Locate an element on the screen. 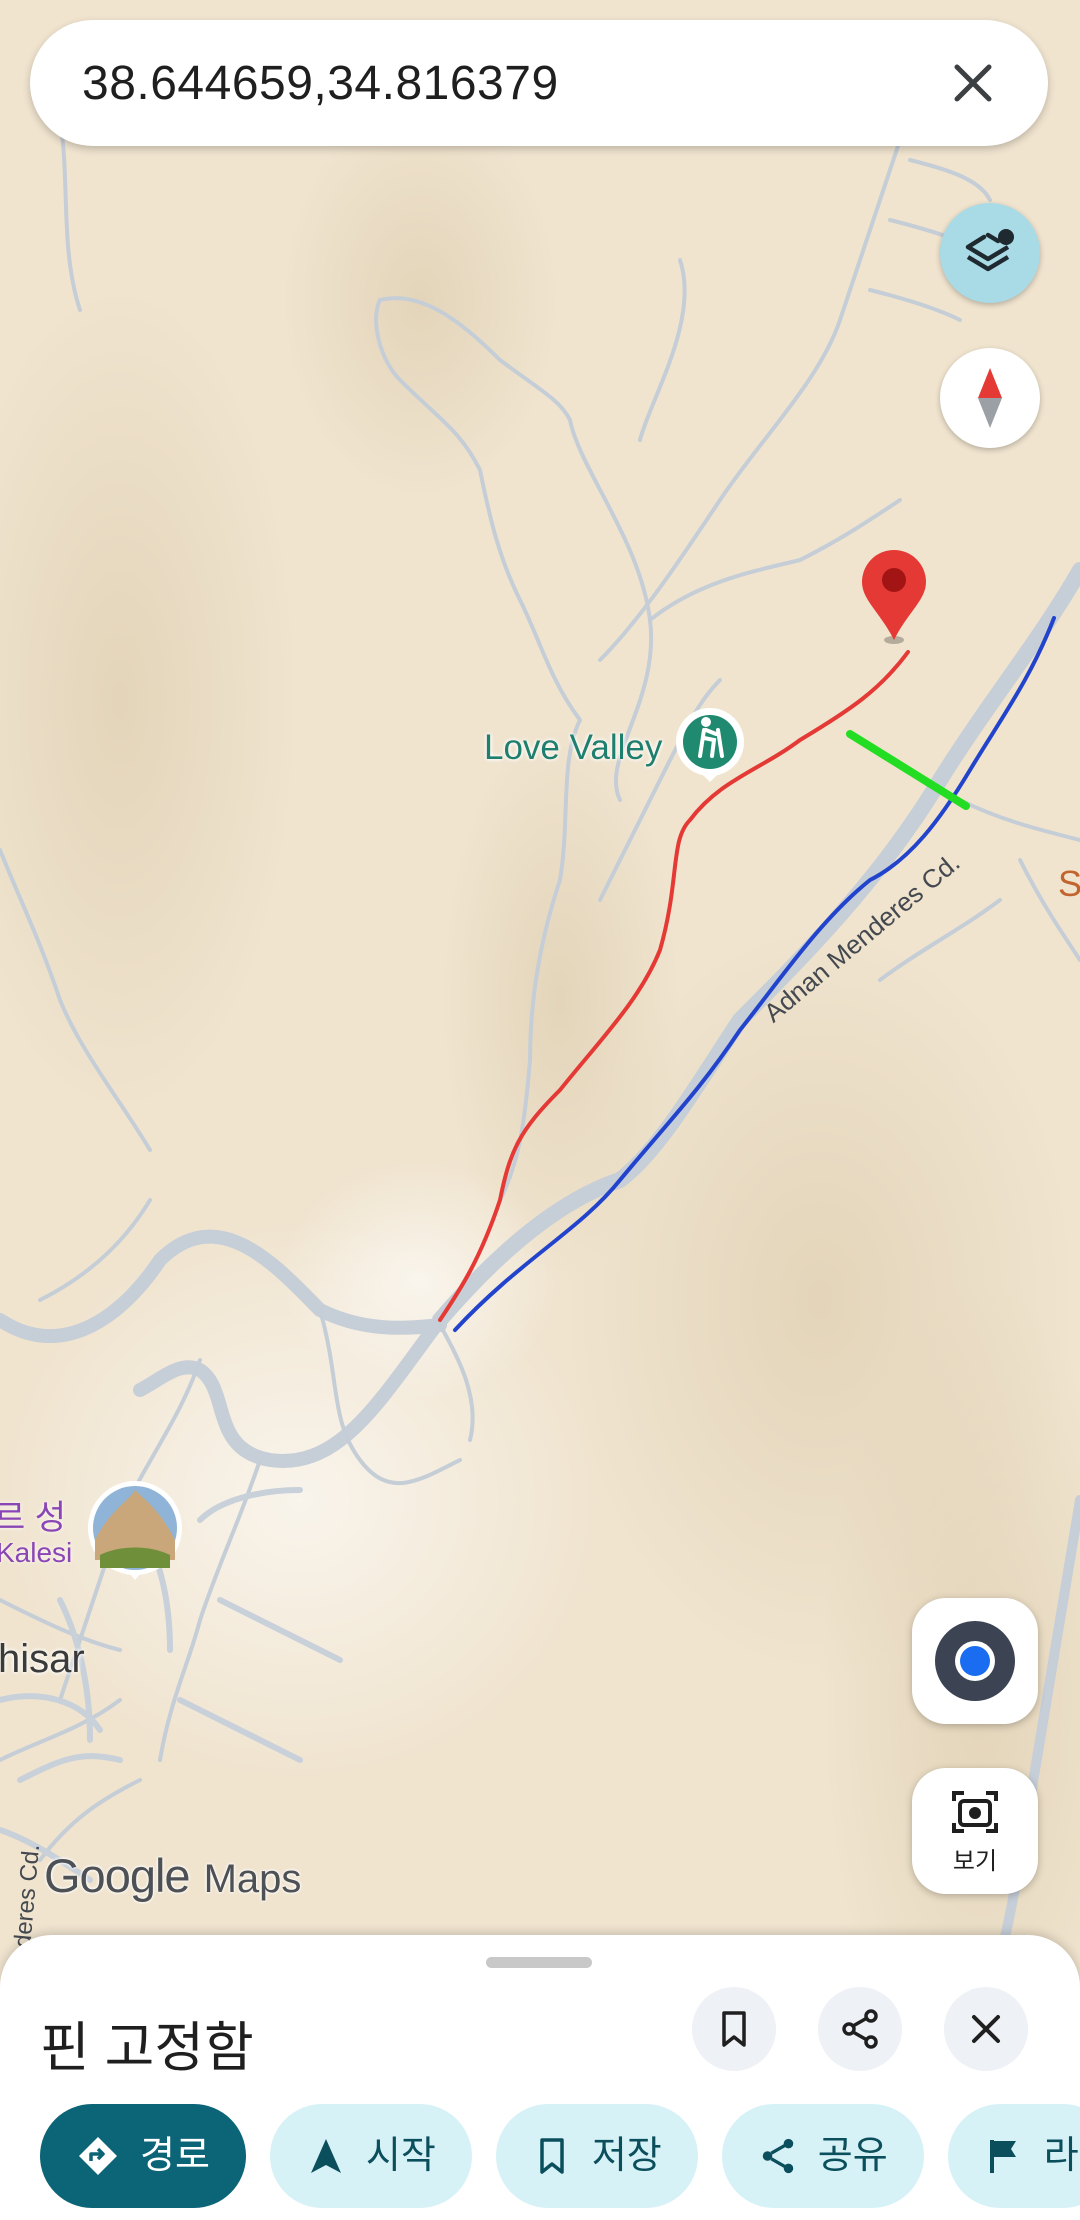 The image size is (1080, 2220). lens-view-button: 보기 is located at coordinates (975, 1831).